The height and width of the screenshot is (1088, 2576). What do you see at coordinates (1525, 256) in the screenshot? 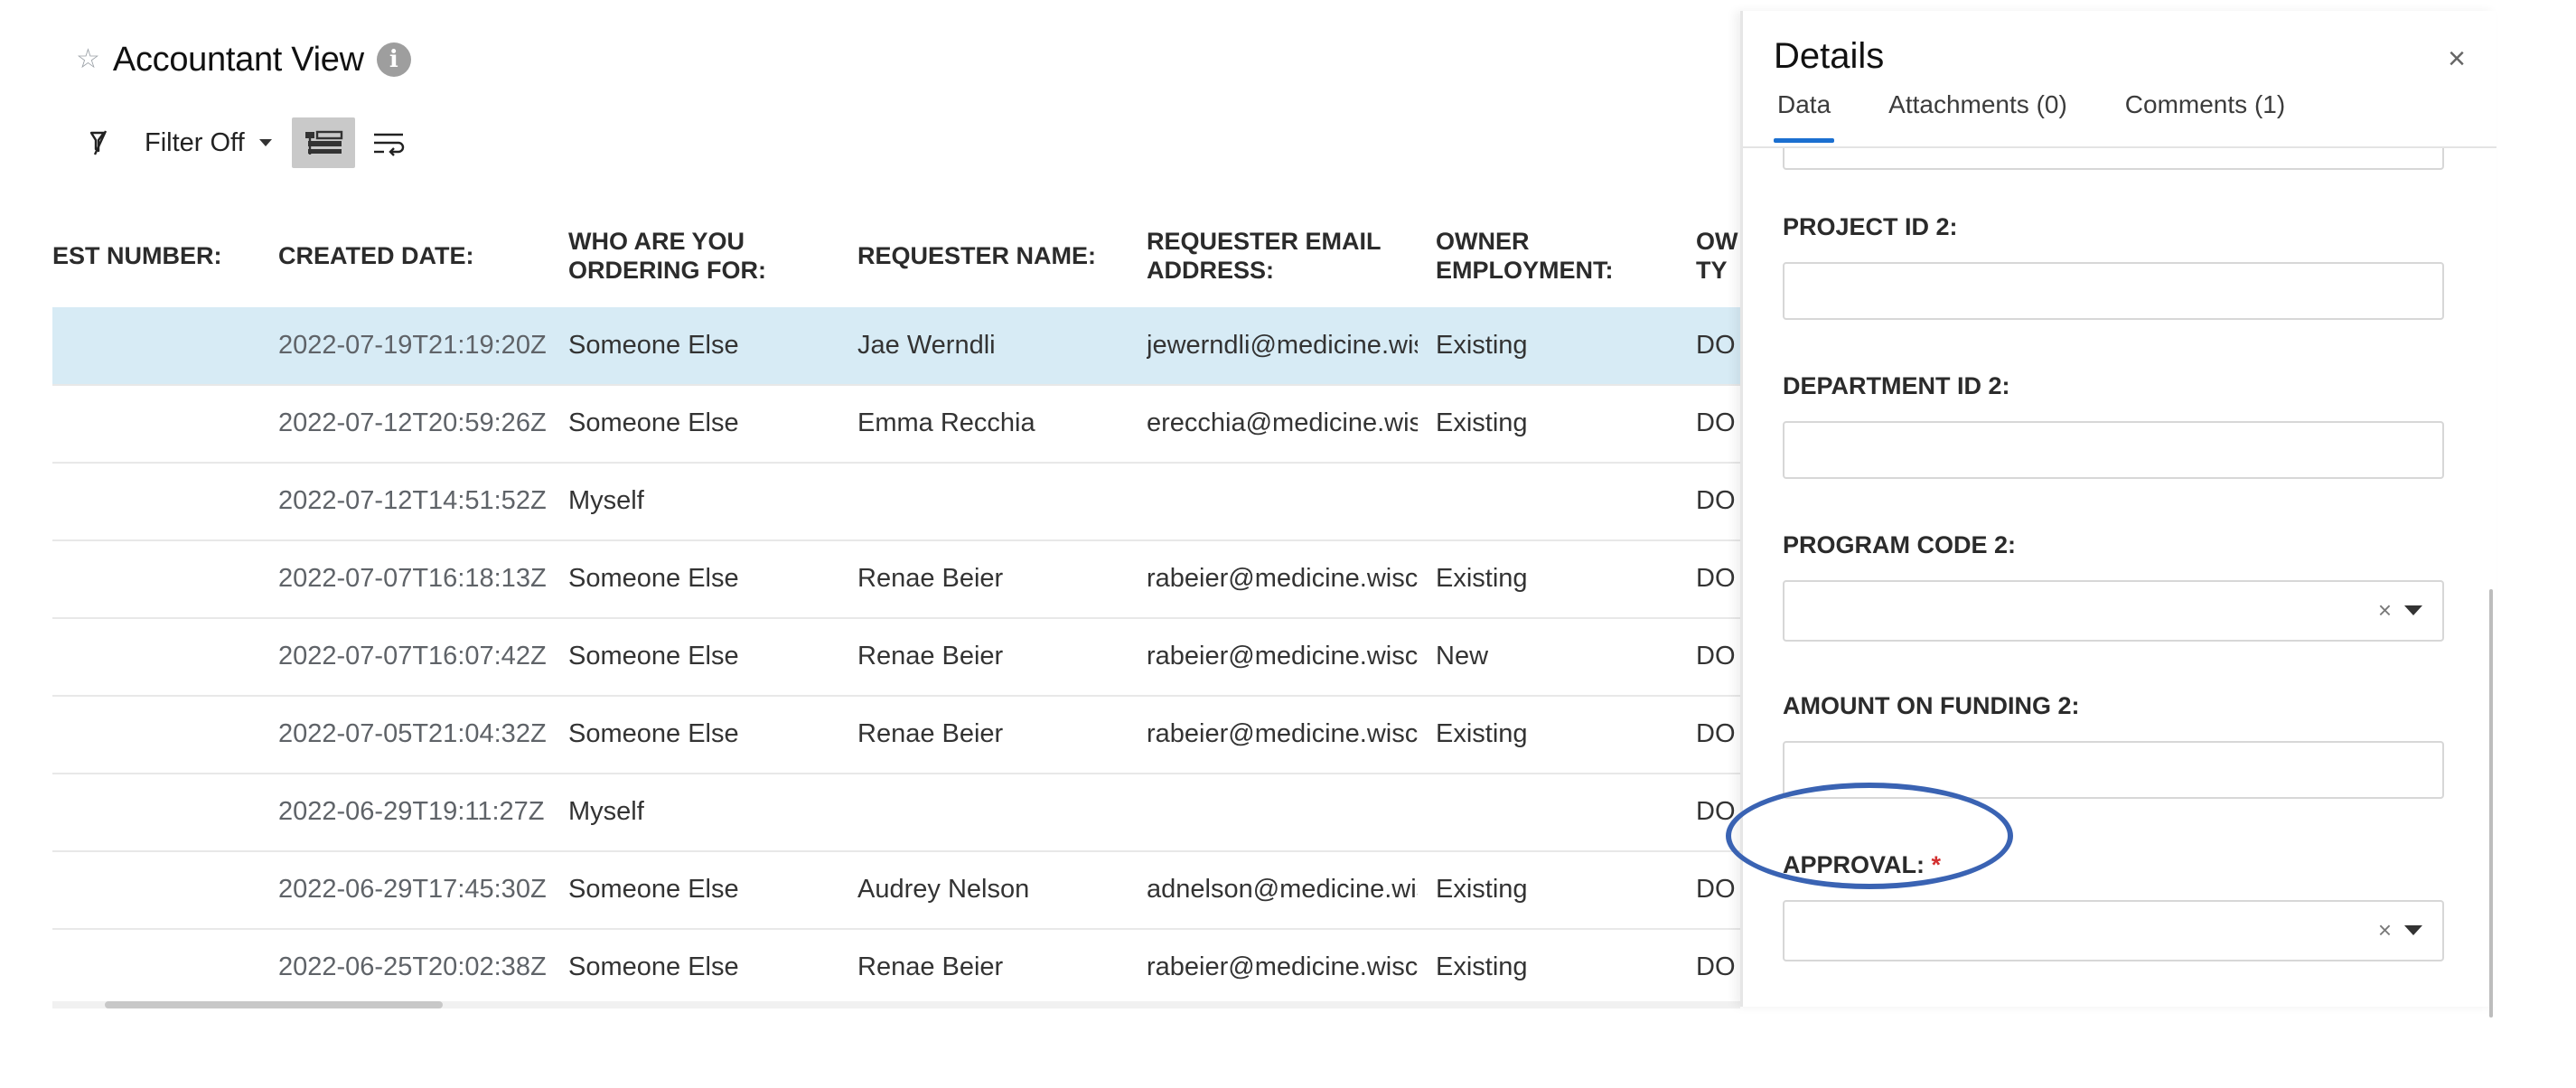
I see `column-header-owner-employment: OWNER EMPLOYMENT:` at bounding box center [1525, 256].